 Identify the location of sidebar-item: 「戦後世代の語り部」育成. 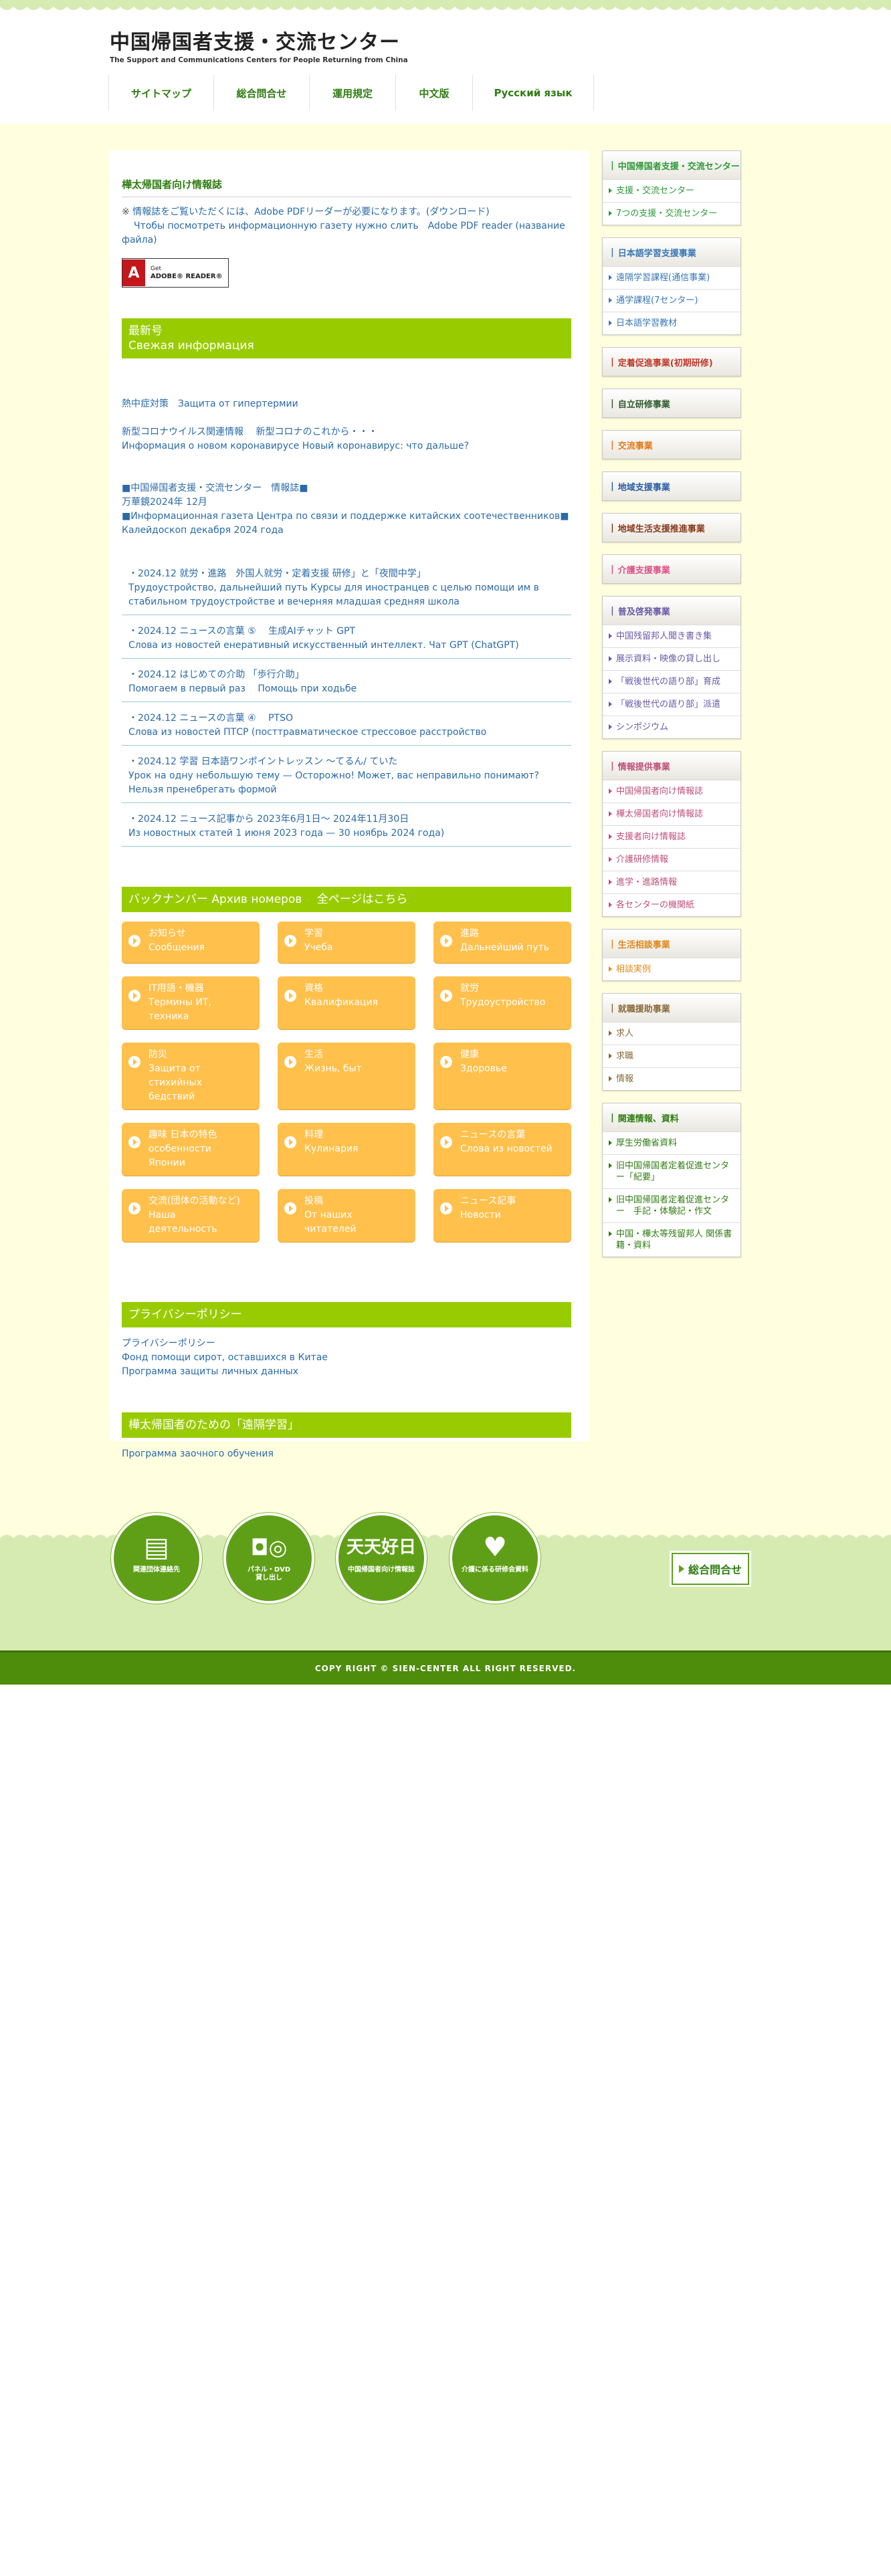
(672, 682).